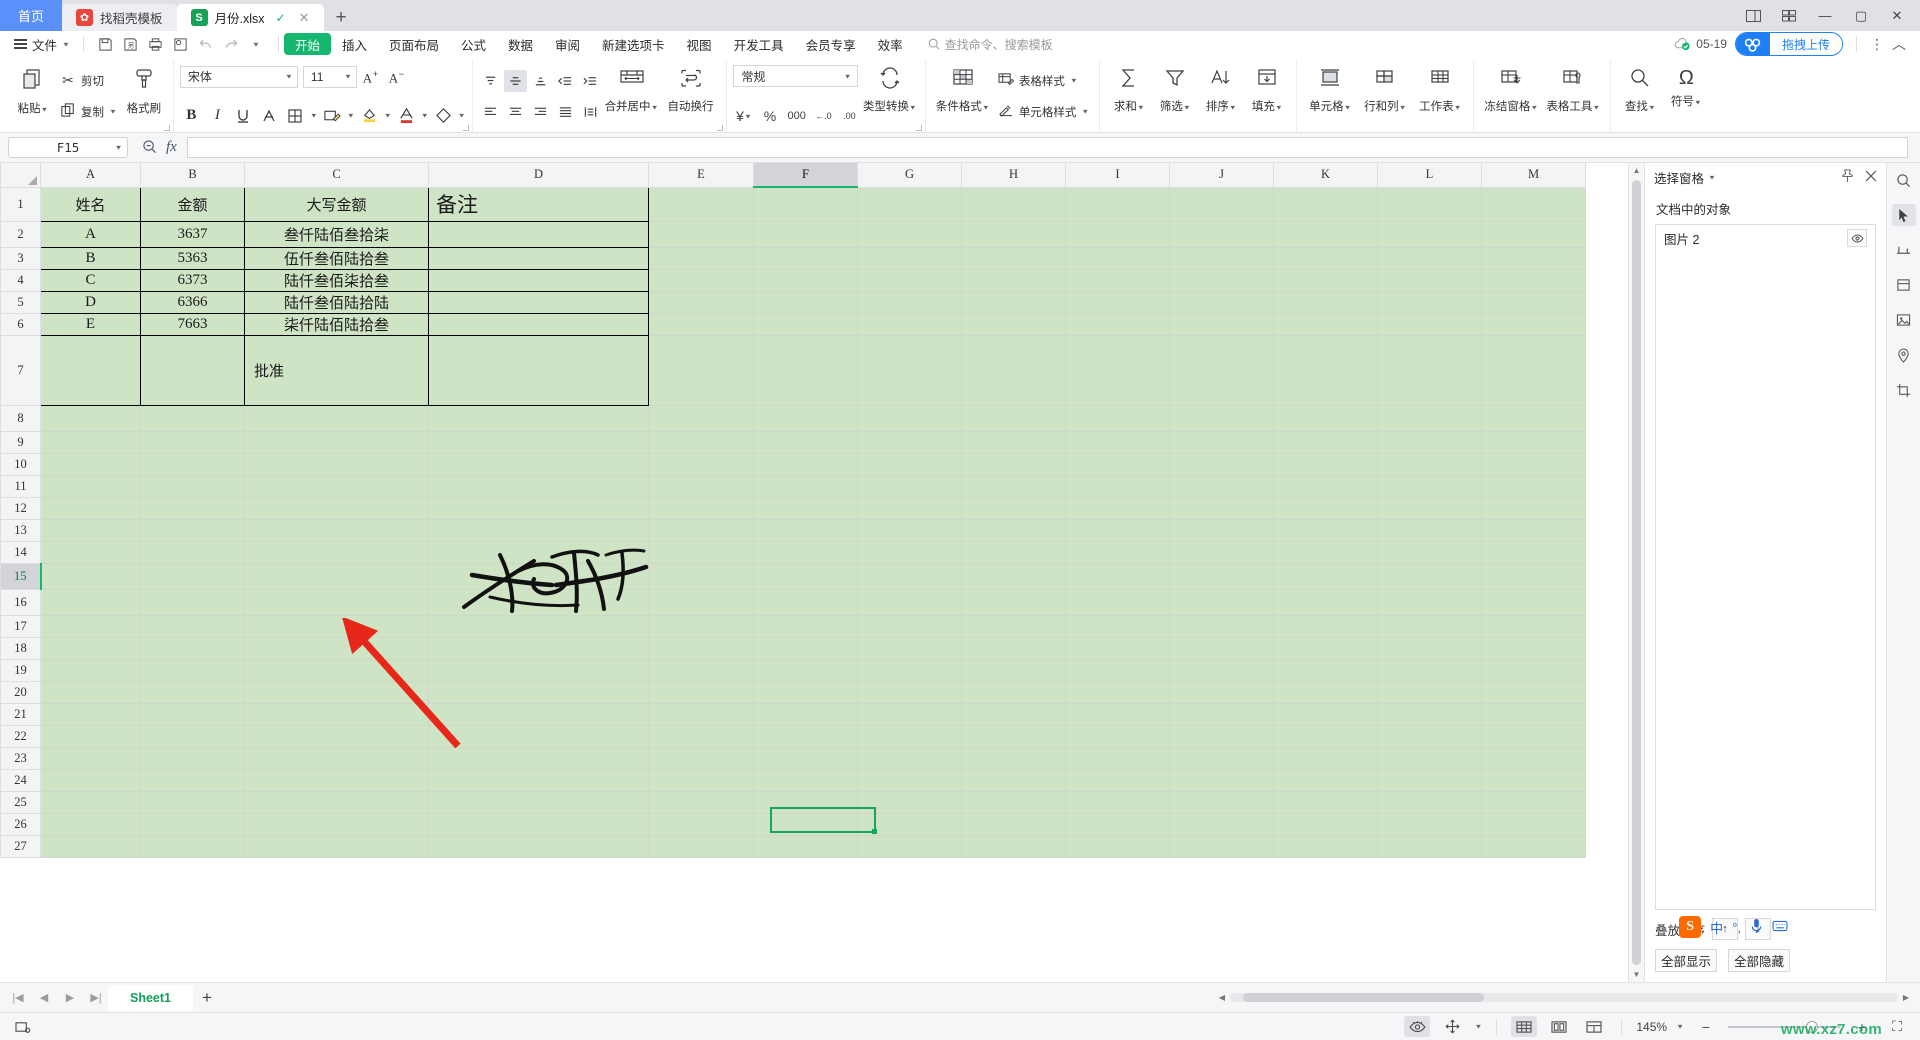 The height and width of the screenshot is (1040, 1920). What do you see at coordinates (490, 81) in the screenshot?
I see `align-top-button` at bounding box center [490, 81].